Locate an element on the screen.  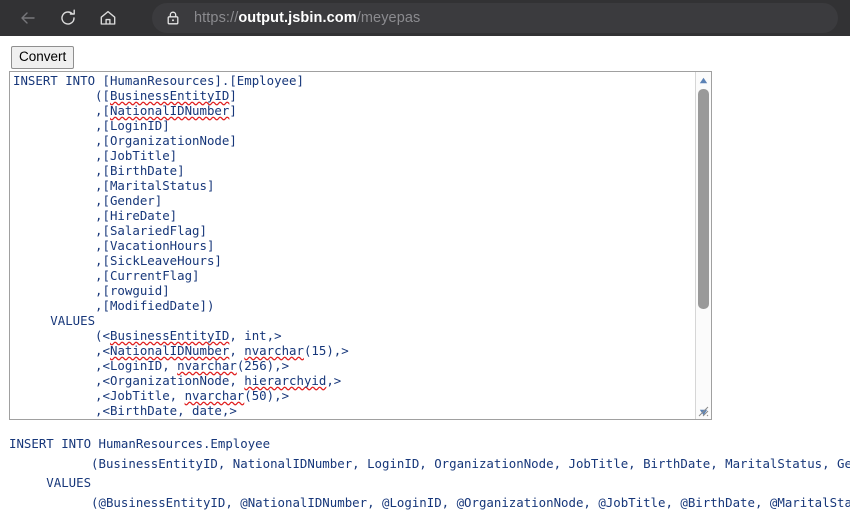
reload-icon is located at coordinates (68, 18).